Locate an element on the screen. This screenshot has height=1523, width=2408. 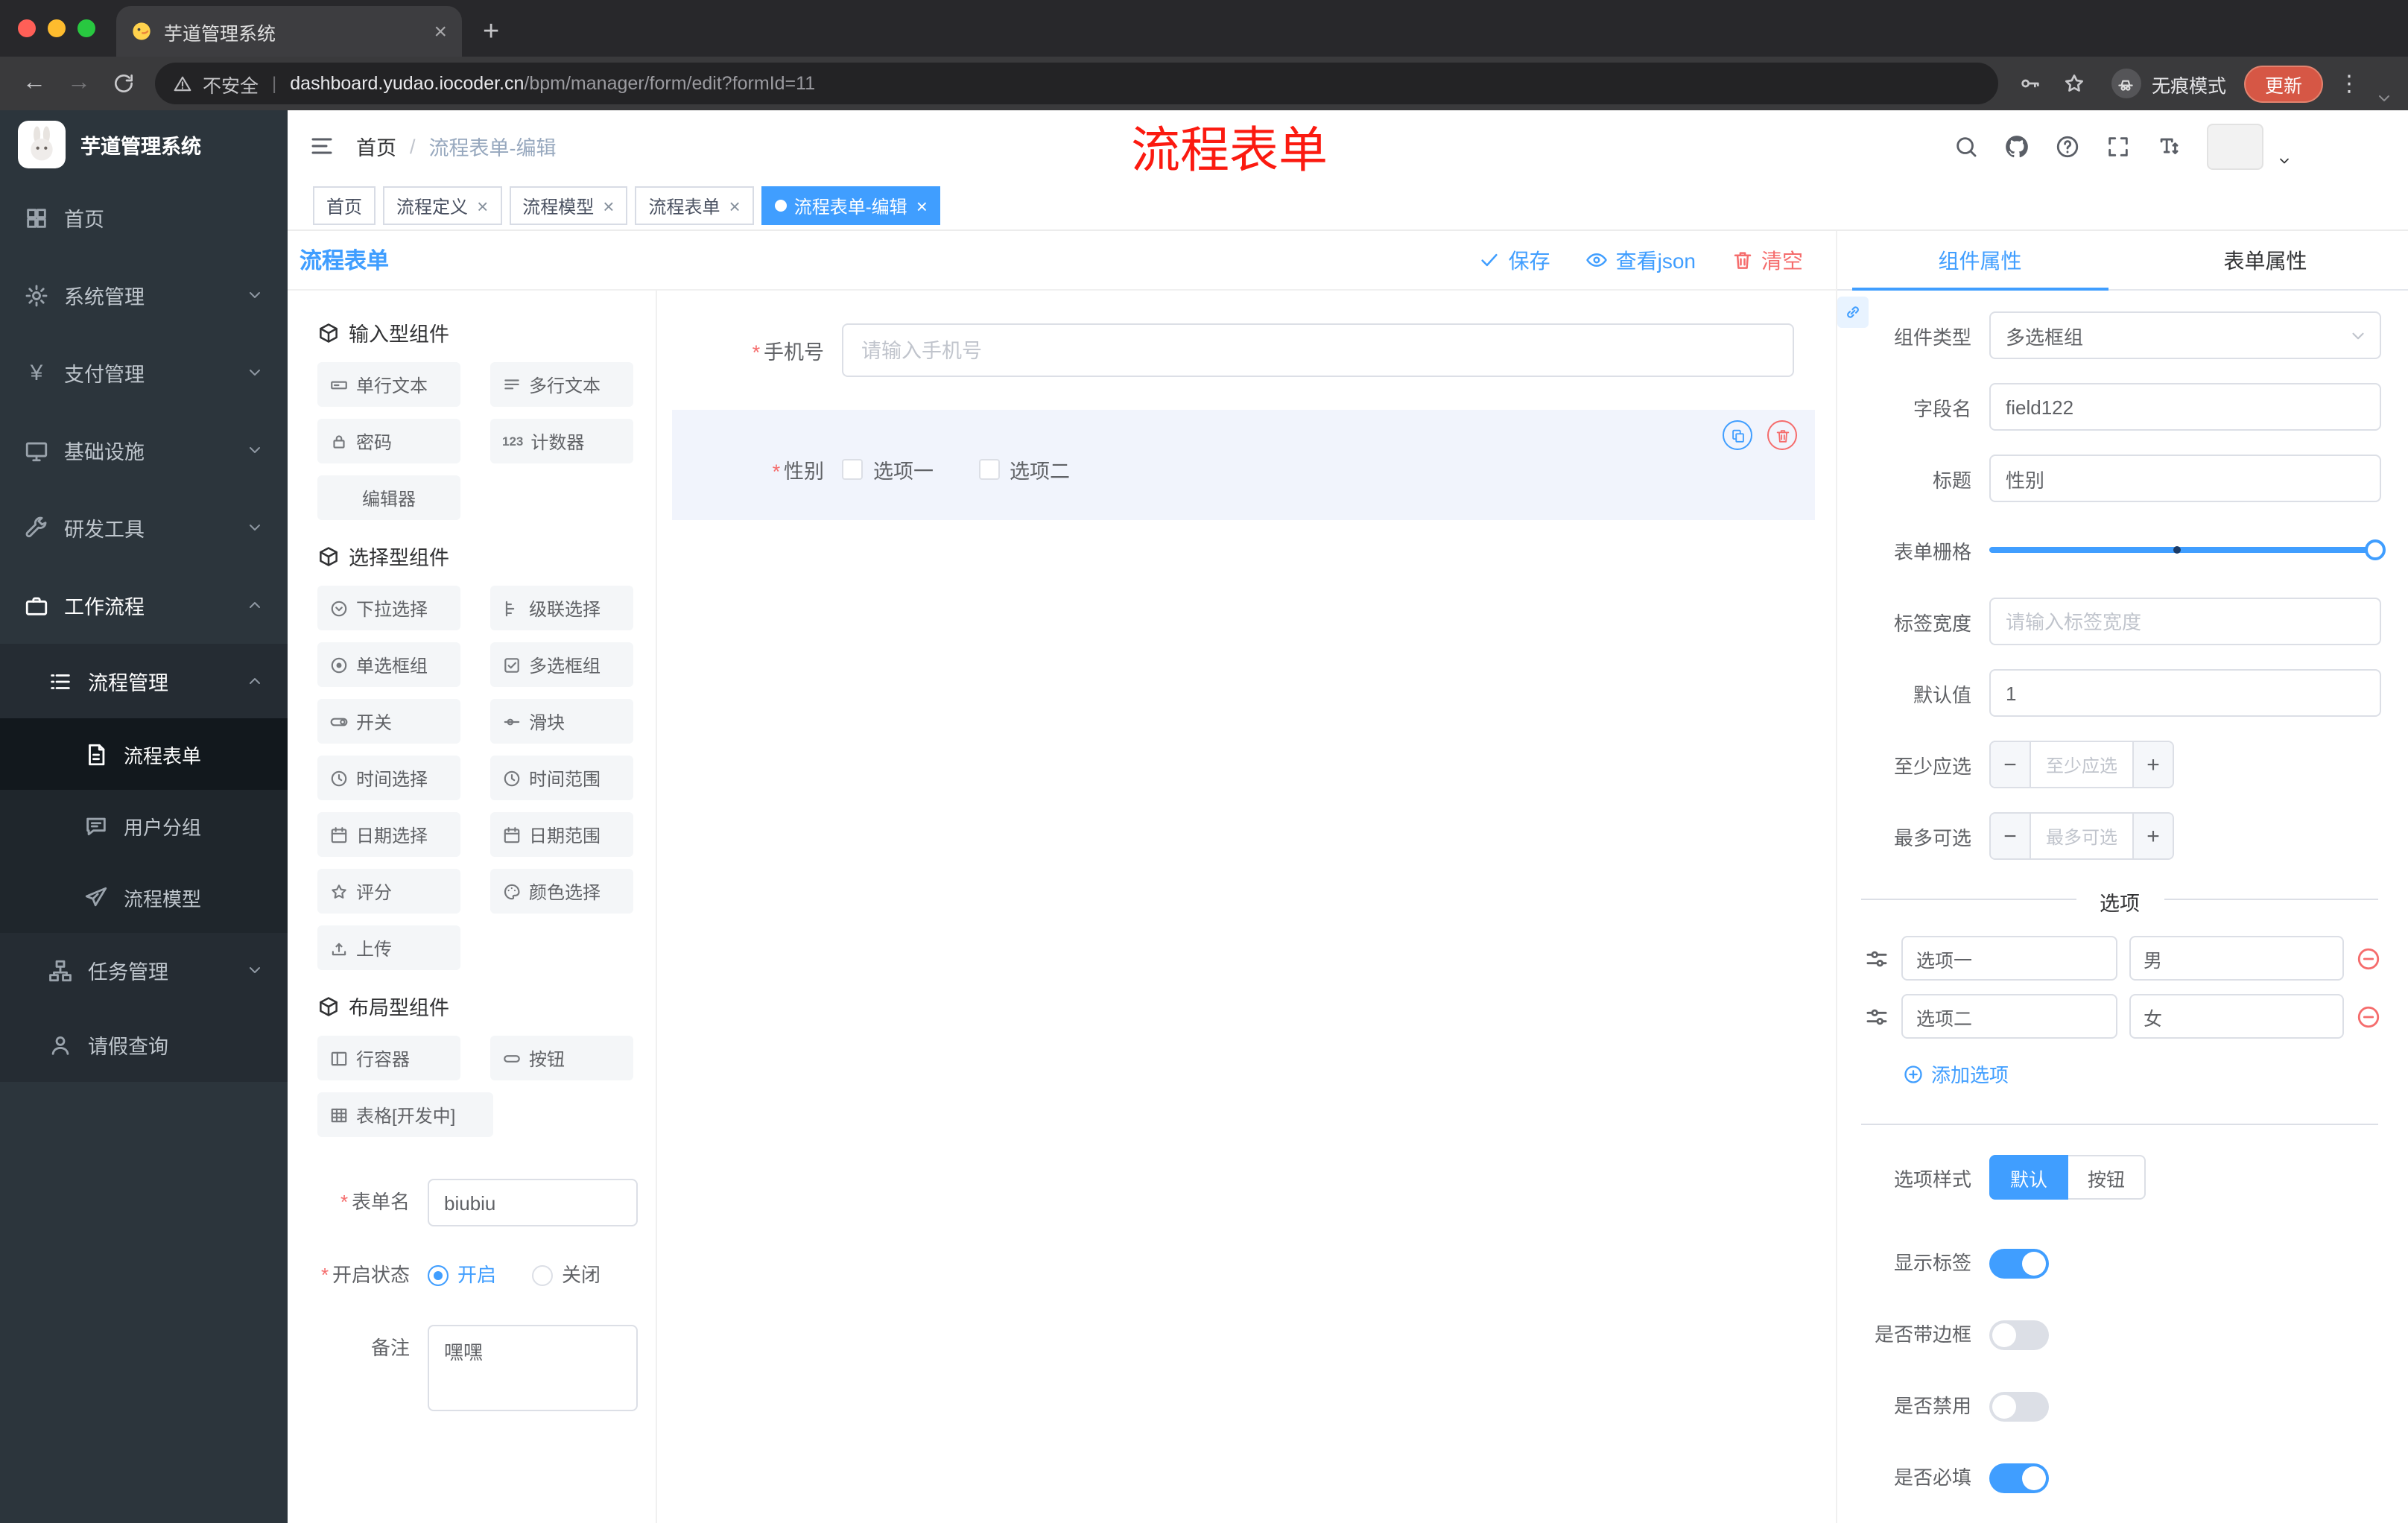
canvas-field-gender: * 性别 选项一 选项二 is located at coordinates (1243, 465).